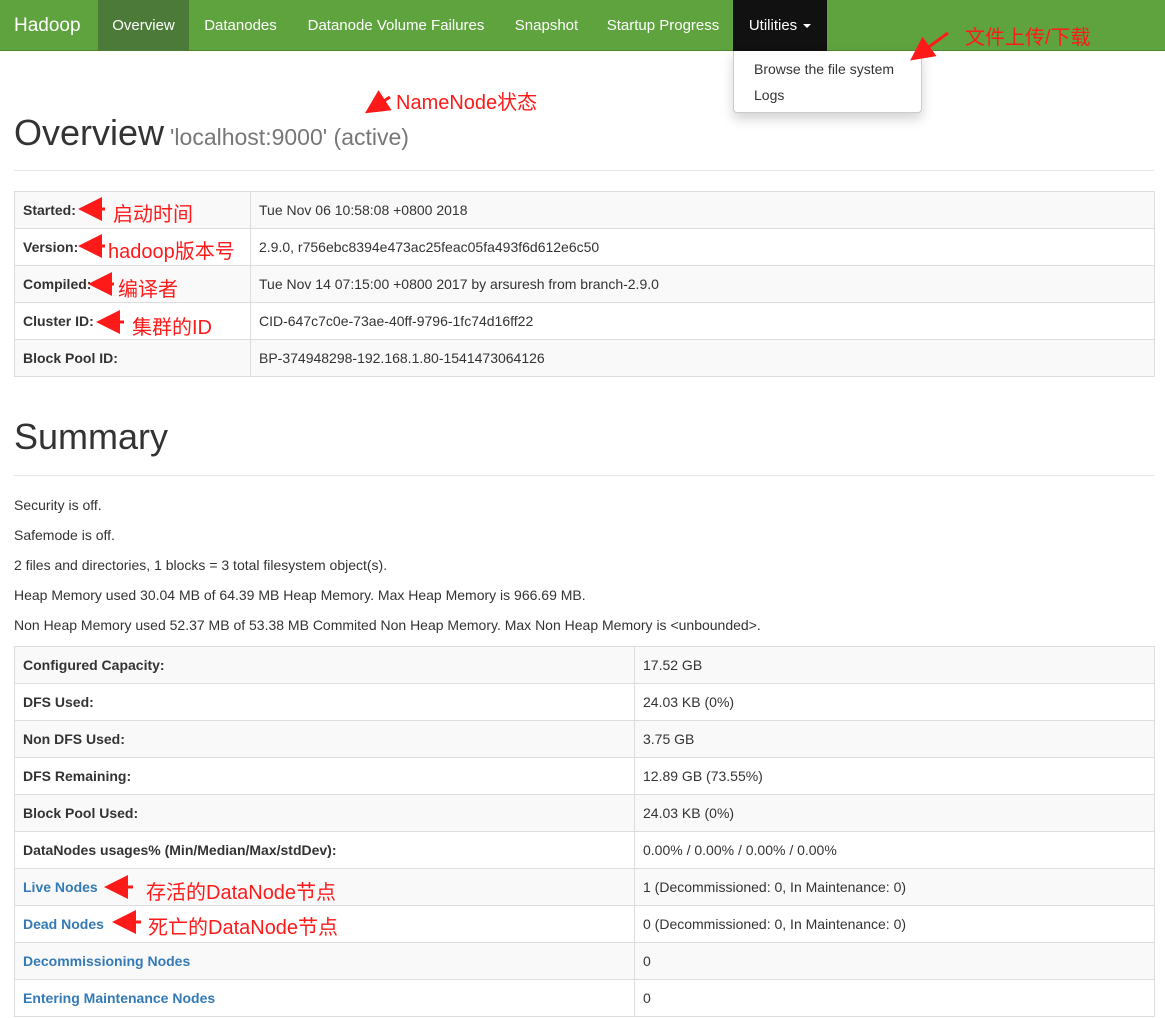  I want to click on annotation-upload: 文件上传/下载, so click(1028, 38).